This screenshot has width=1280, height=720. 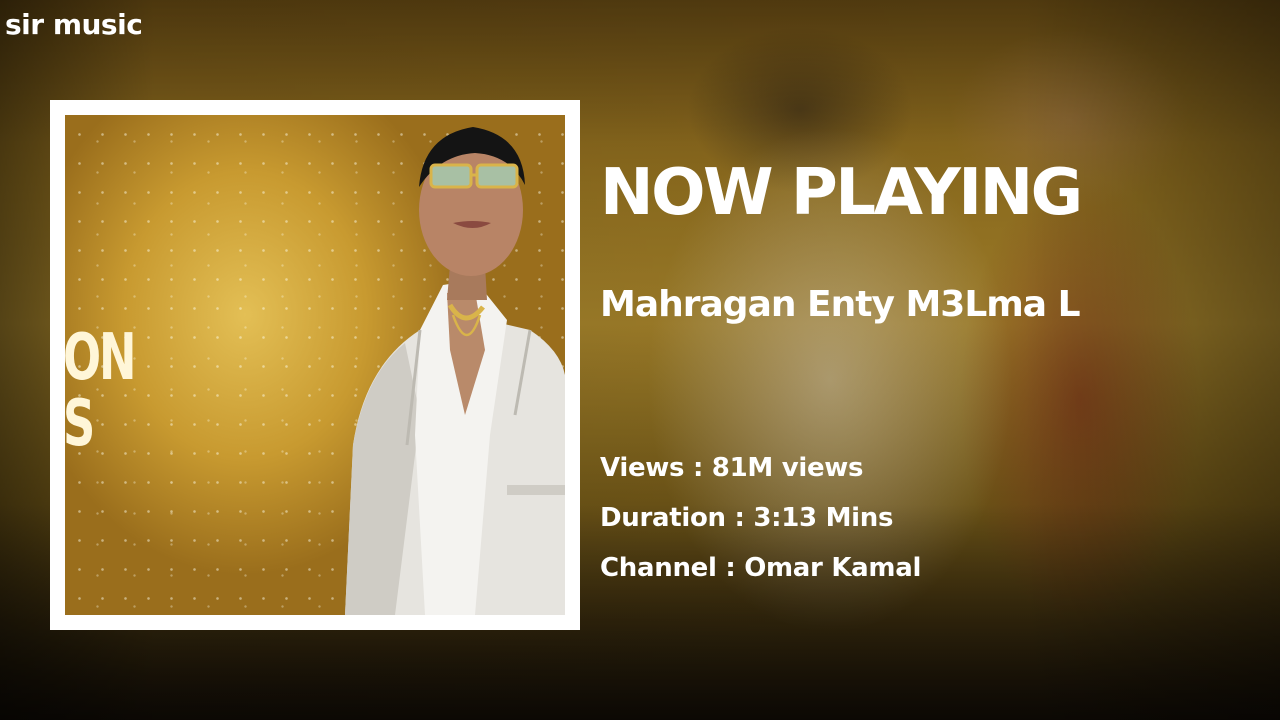 What do you see at coordinates (747, 518) in the screenshot?
I see `duration-info: Duration : 3:13 Mins` at bounding box center [747, 518].